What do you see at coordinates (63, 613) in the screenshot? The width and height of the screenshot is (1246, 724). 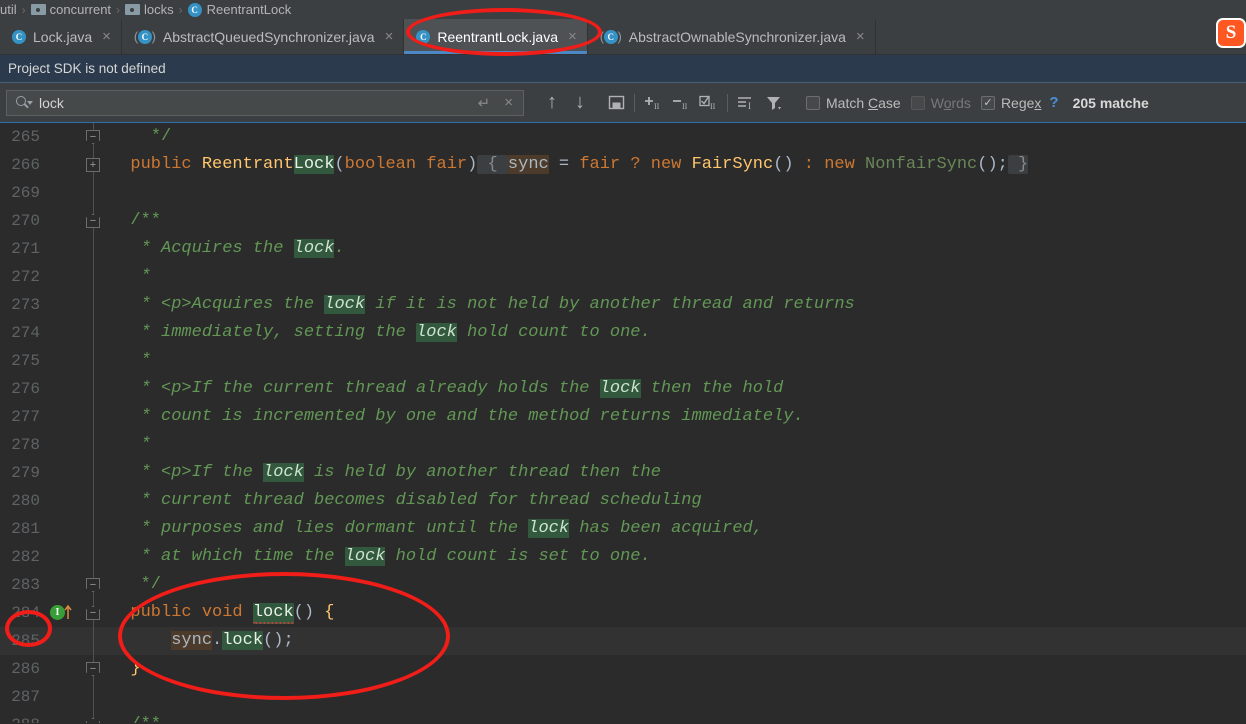 I see `gutter-marker-area: I` at bounding box center [63, 613].